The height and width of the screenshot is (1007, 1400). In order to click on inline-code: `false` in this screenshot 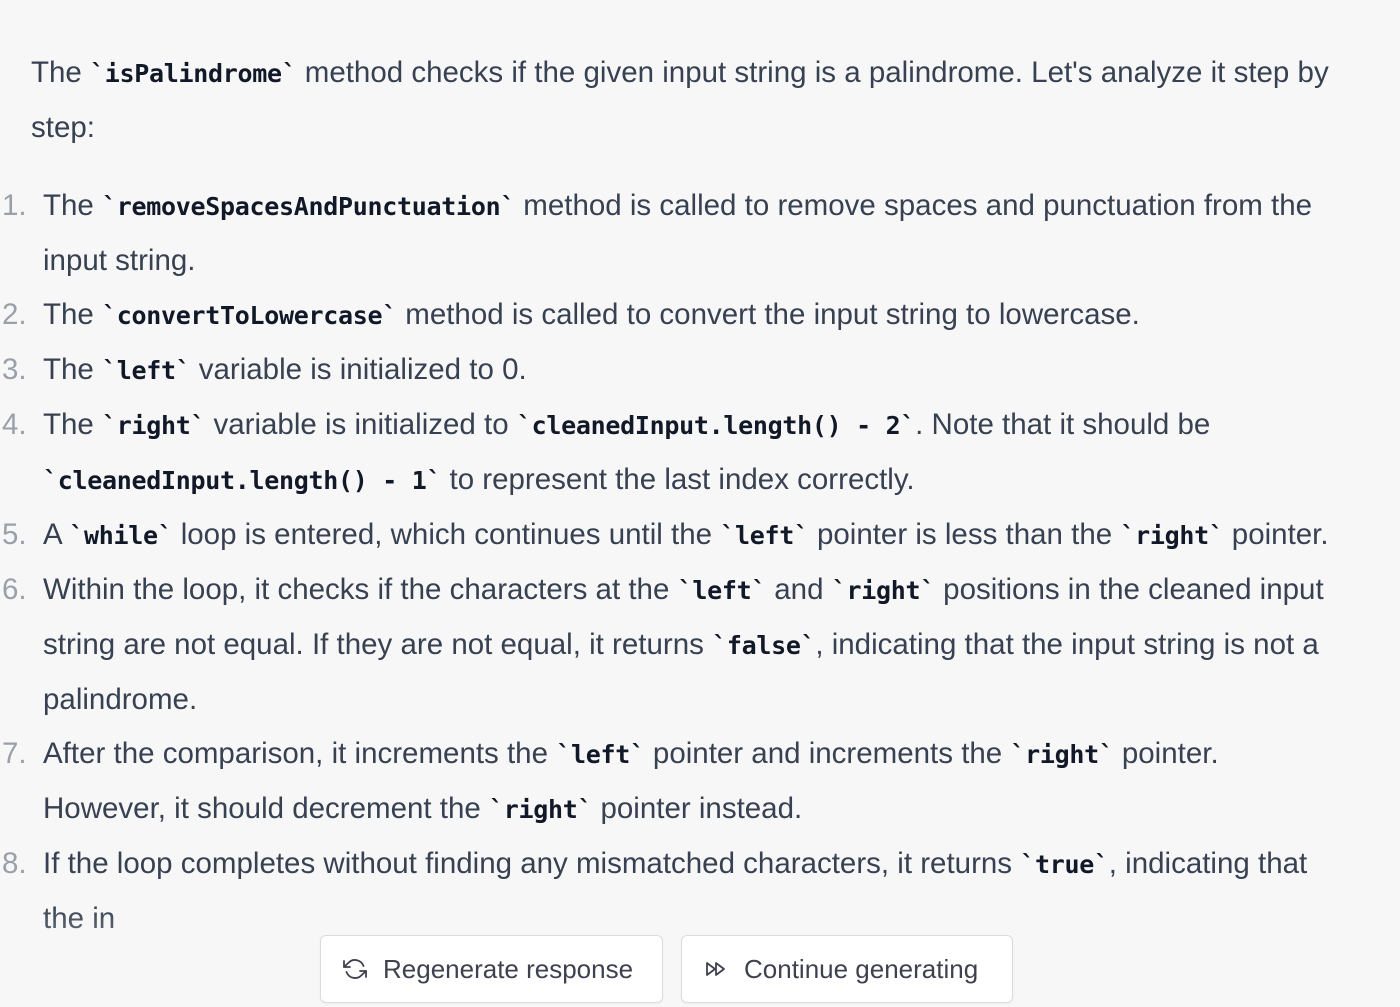, I will do `click(764, 645)`.